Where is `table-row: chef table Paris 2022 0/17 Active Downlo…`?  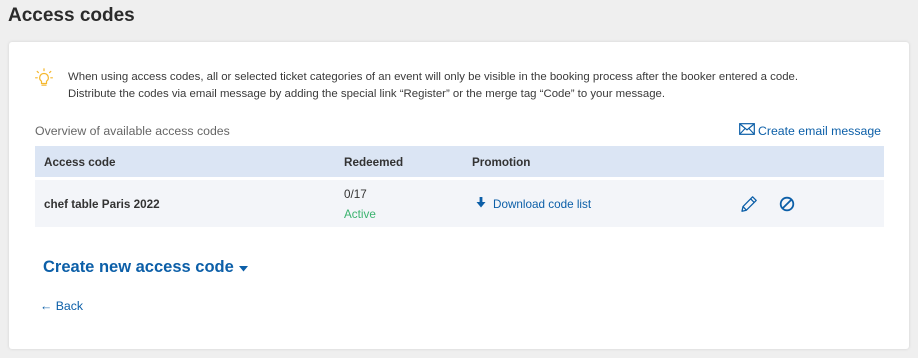 table-row: chef table Paris 2022 0/17 Active Downlo… is located at coordinates (459, 203).